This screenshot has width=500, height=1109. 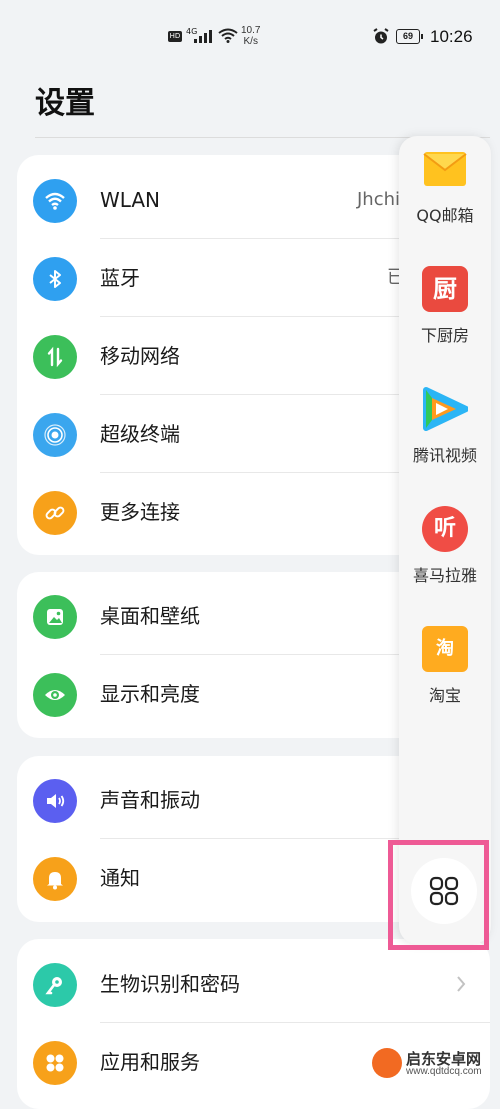 What do you see at coordinates (150, 694) in the screenshot?
I see `settings-item-label: 显示和亮度` at bounding box center [150, 694].